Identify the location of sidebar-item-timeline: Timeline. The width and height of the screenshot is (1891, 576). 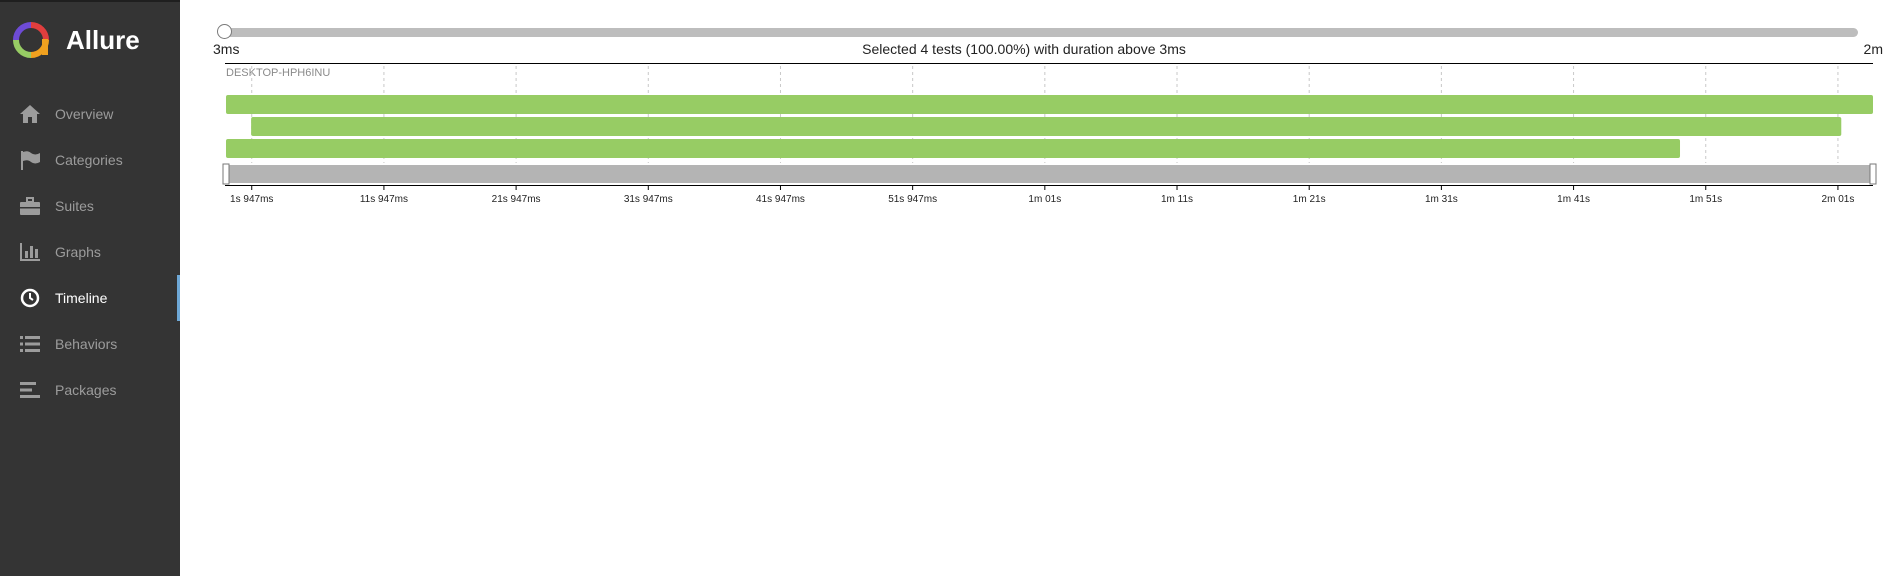
(90, 298).